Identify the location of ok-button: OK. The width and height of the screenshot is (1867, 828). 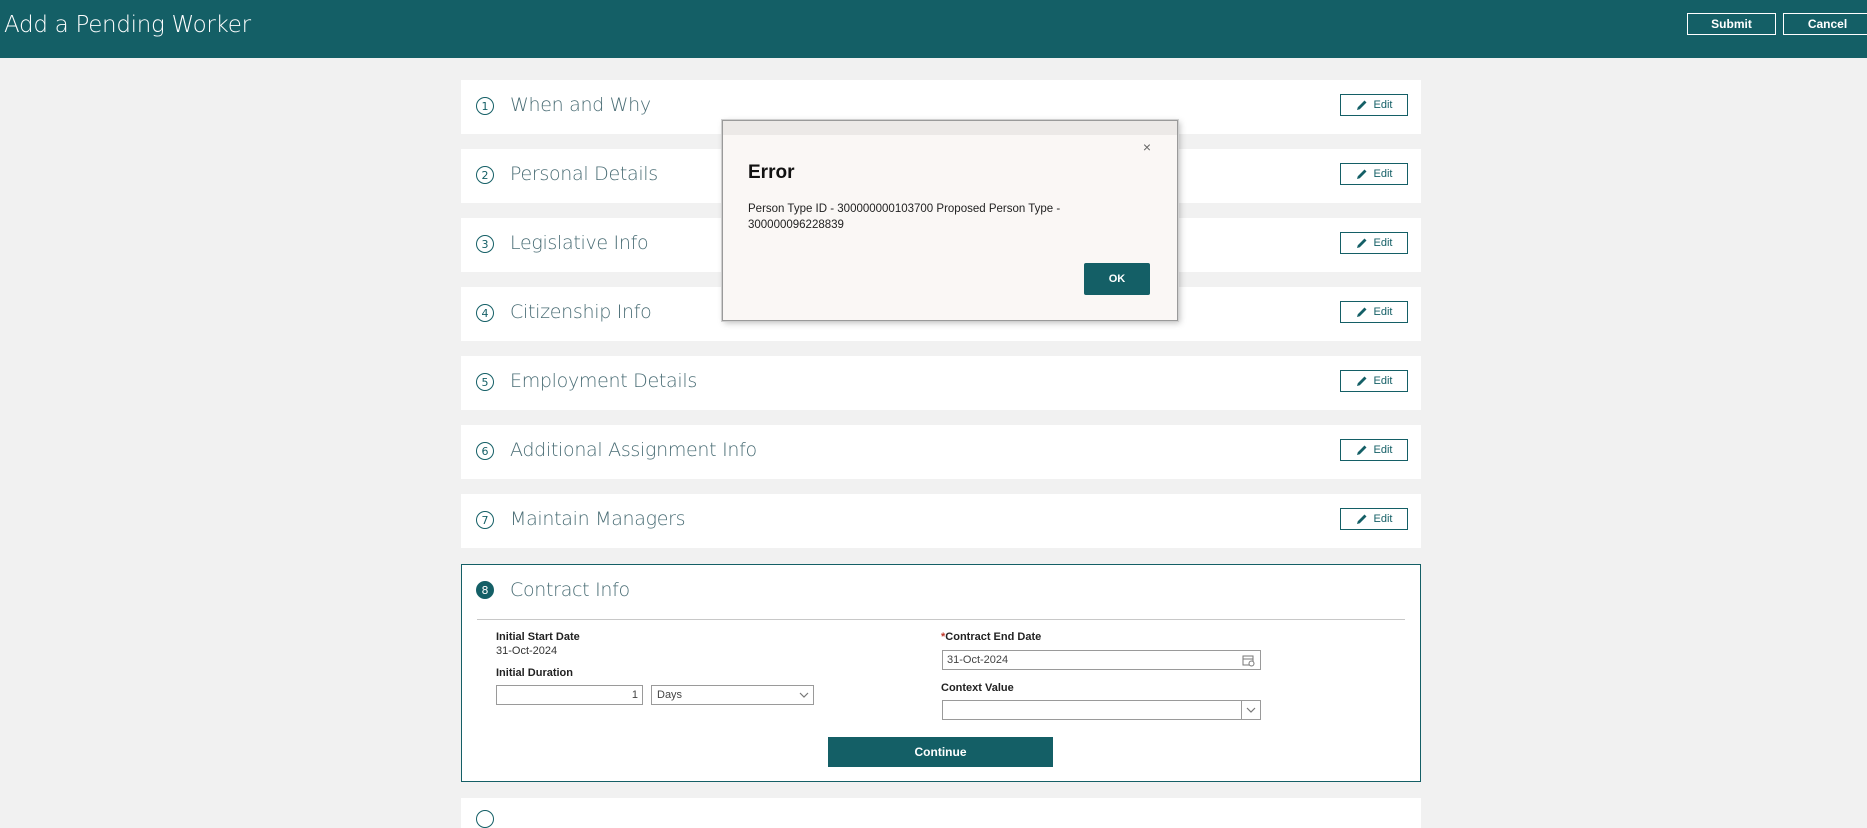
(1117, 279).